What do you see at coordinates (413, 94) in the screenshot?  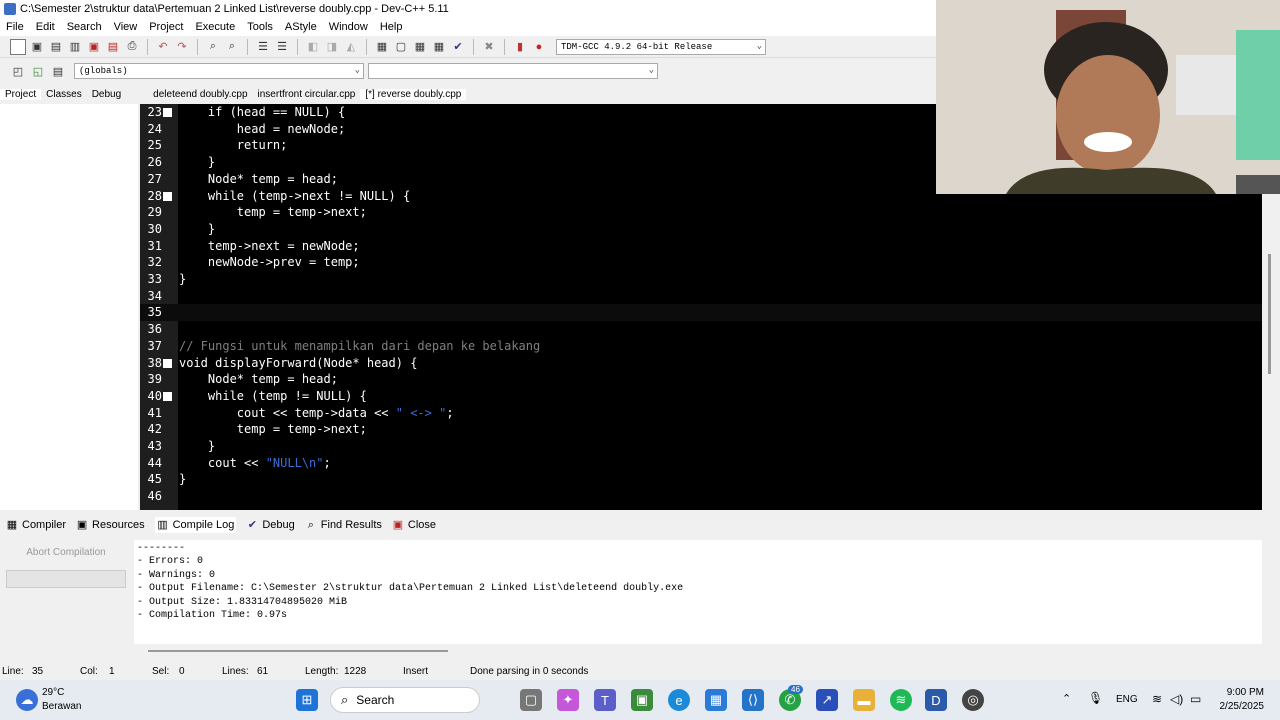 I see `file-tab-reverse: [*] reverse doubly.cpp` at bounding box center [413, 94].